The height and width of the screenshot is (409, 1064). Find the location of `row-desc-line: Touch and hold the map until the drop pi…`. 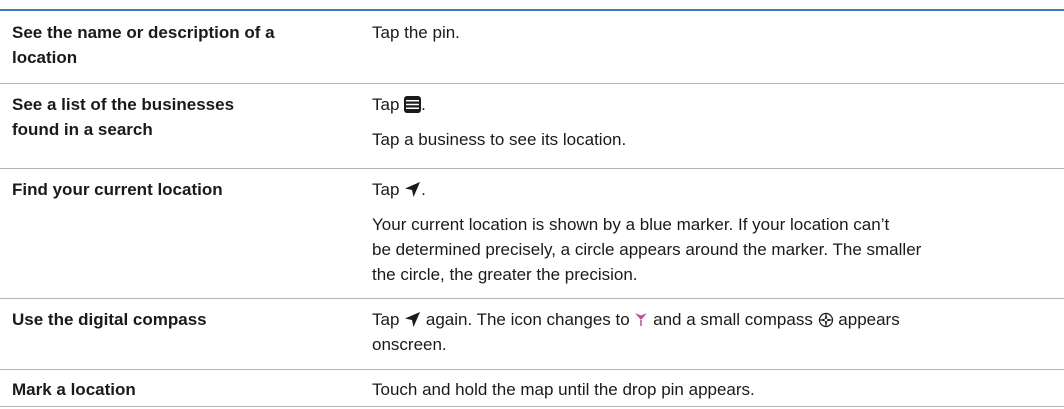

row-desc-line: Touch and hold the map until the drop pi… is located at coordinates (563, 389).